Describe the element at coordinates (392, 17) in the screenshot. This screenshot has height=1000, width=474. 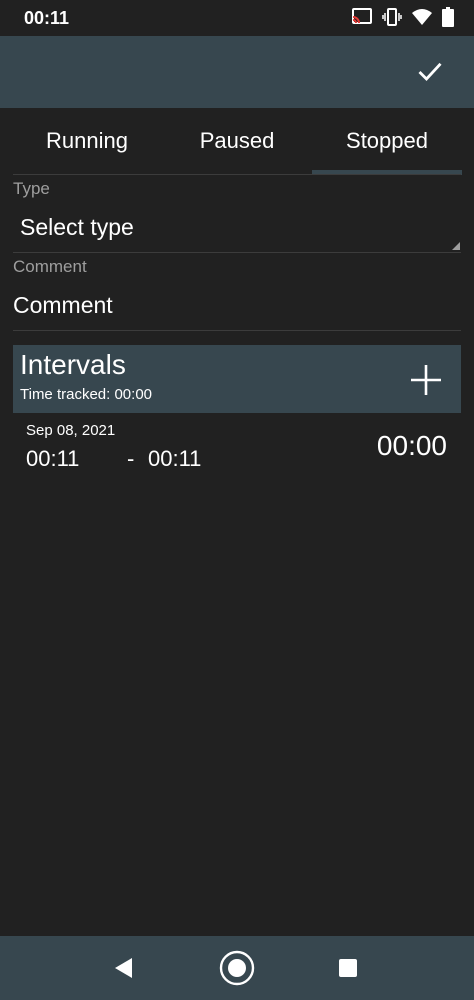
I see `vibrate-icon` at that location.